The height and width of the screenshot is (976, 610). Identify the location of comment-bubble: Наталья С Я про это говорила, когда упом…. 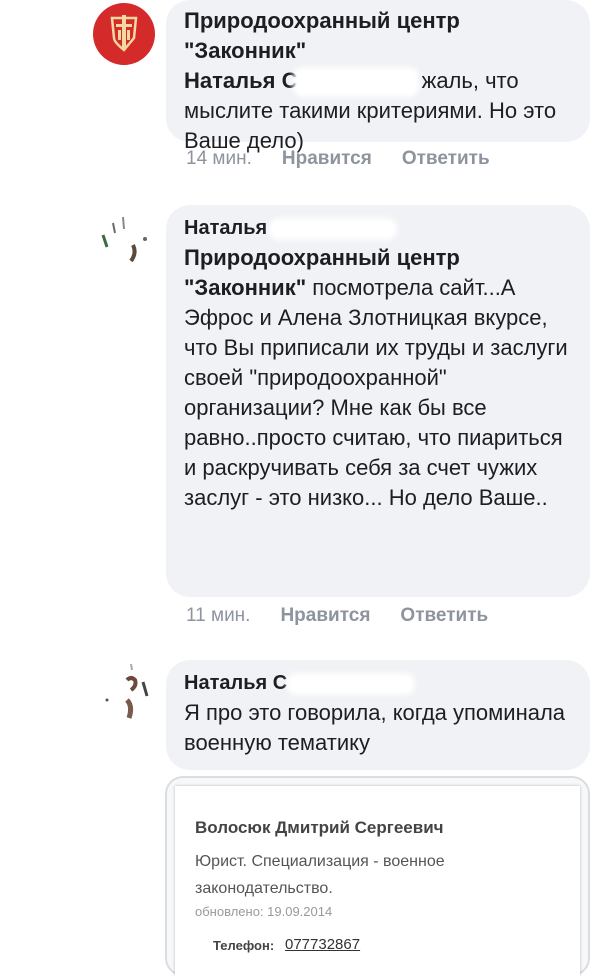
(378, 715).